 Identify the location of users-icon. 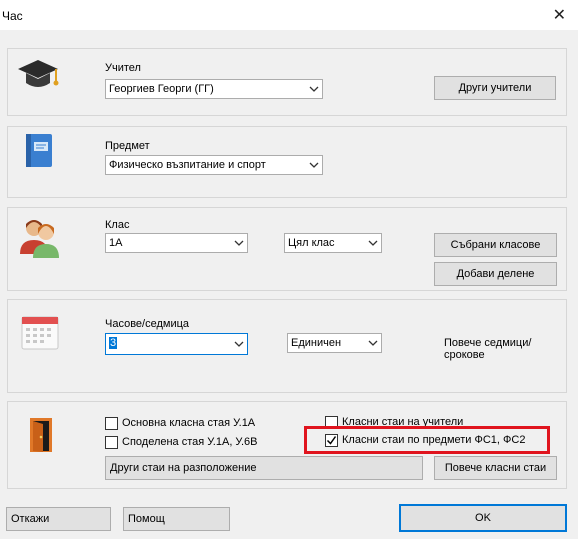
(39, 239).